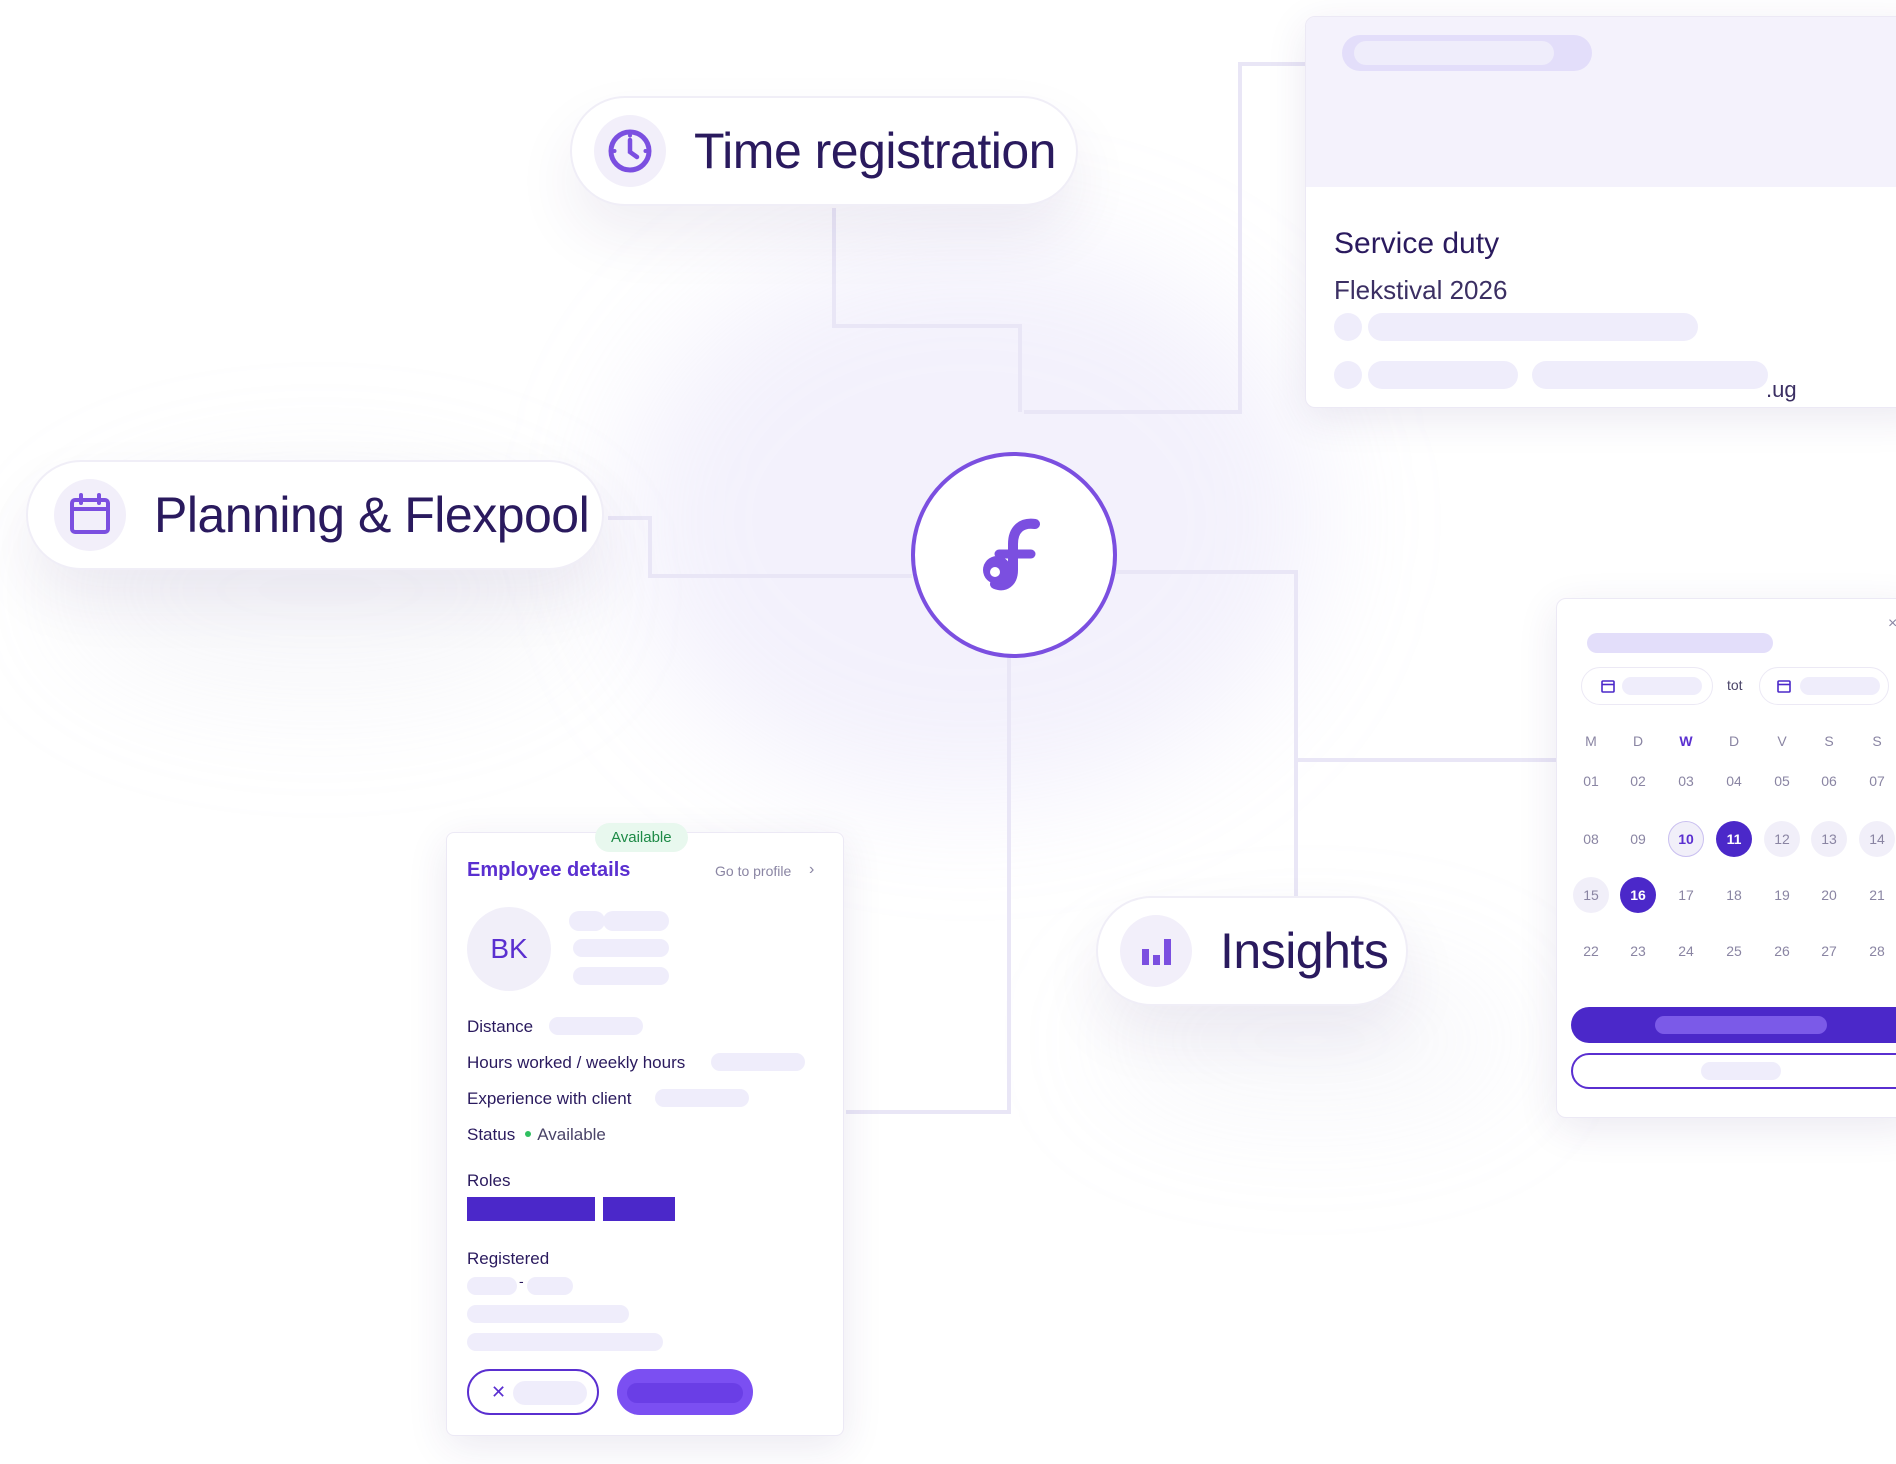 The height and width of the screenshot is (1464, 1896). Describe the element at coordinates (533, 1392) in the screenshot. I see `cancel-button: ✕` at that location.